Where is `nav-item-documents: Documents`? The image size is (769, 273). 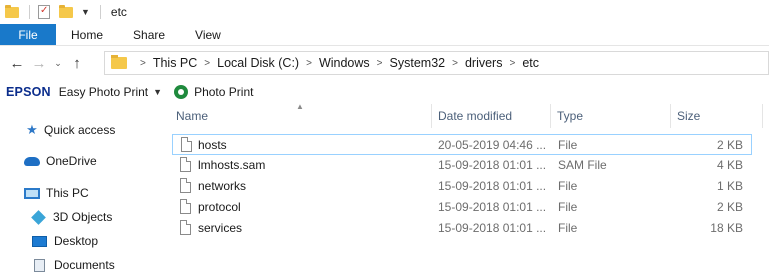 nav-item-documents: Documents is located at coordinates (73, 265).